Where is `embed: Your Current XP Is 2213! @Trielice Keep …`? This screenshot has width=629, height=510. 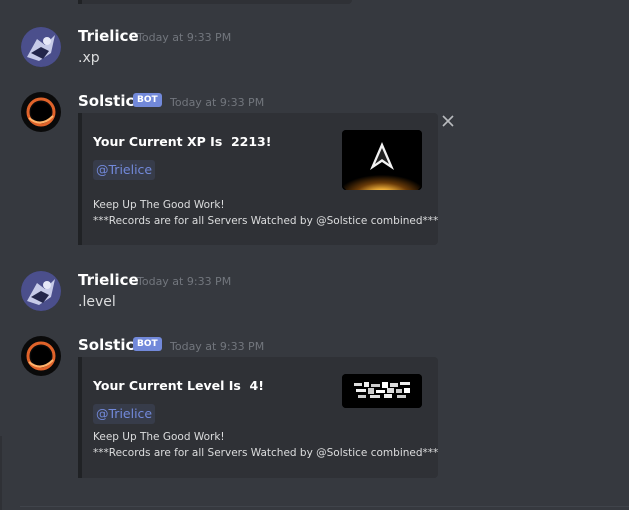
embed: Your Current XP Is 2213! @Trielice Keep … is located at coordinates (258, 179).